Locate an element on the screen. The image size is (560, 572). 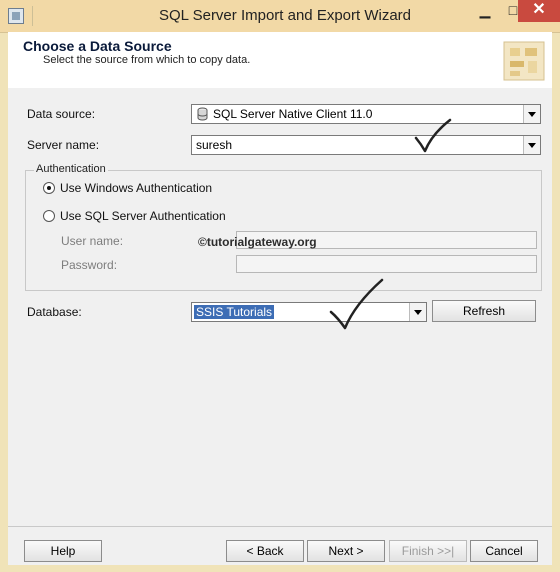
next-button: Next > is located at coordinates (346, 551).